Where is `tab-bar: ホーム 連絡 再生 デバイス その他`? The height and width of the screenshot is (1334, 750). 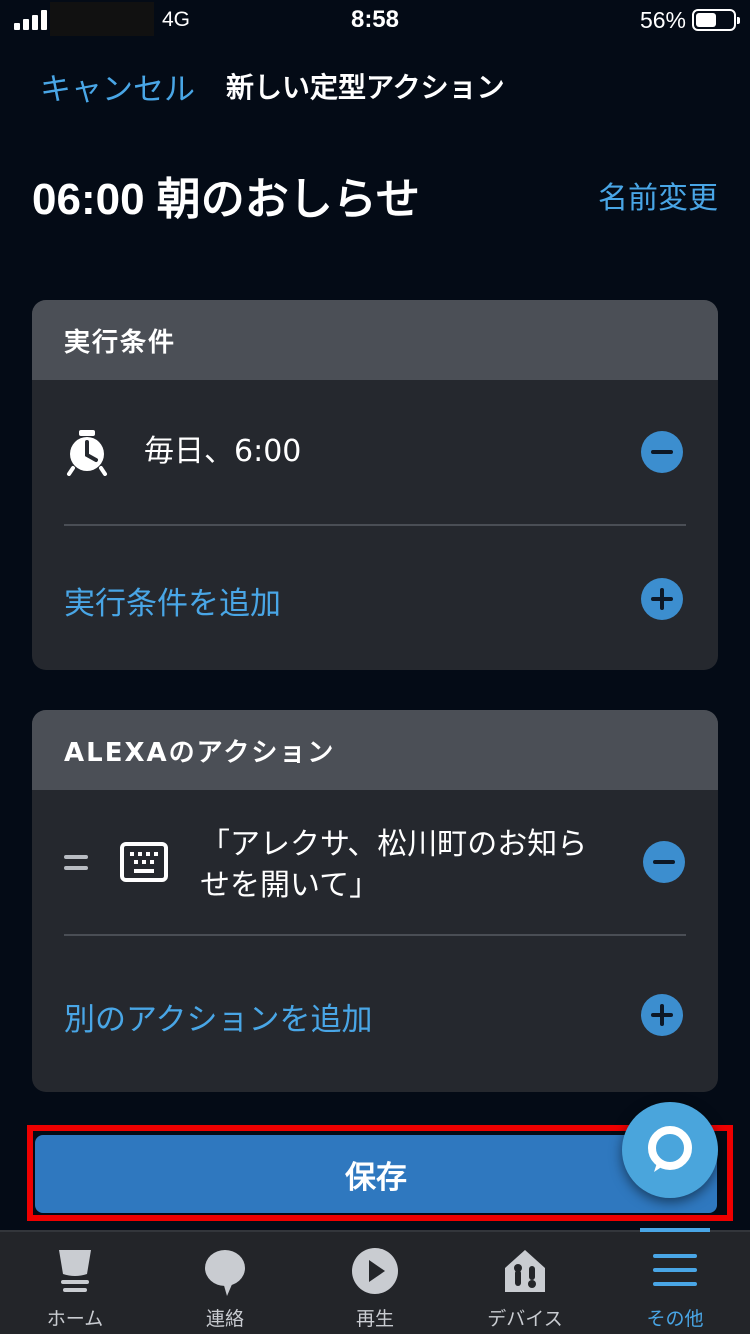 tab-bar: ホーム 連絡 再生 デバイス その他 is located at coordinates (375, 1281).